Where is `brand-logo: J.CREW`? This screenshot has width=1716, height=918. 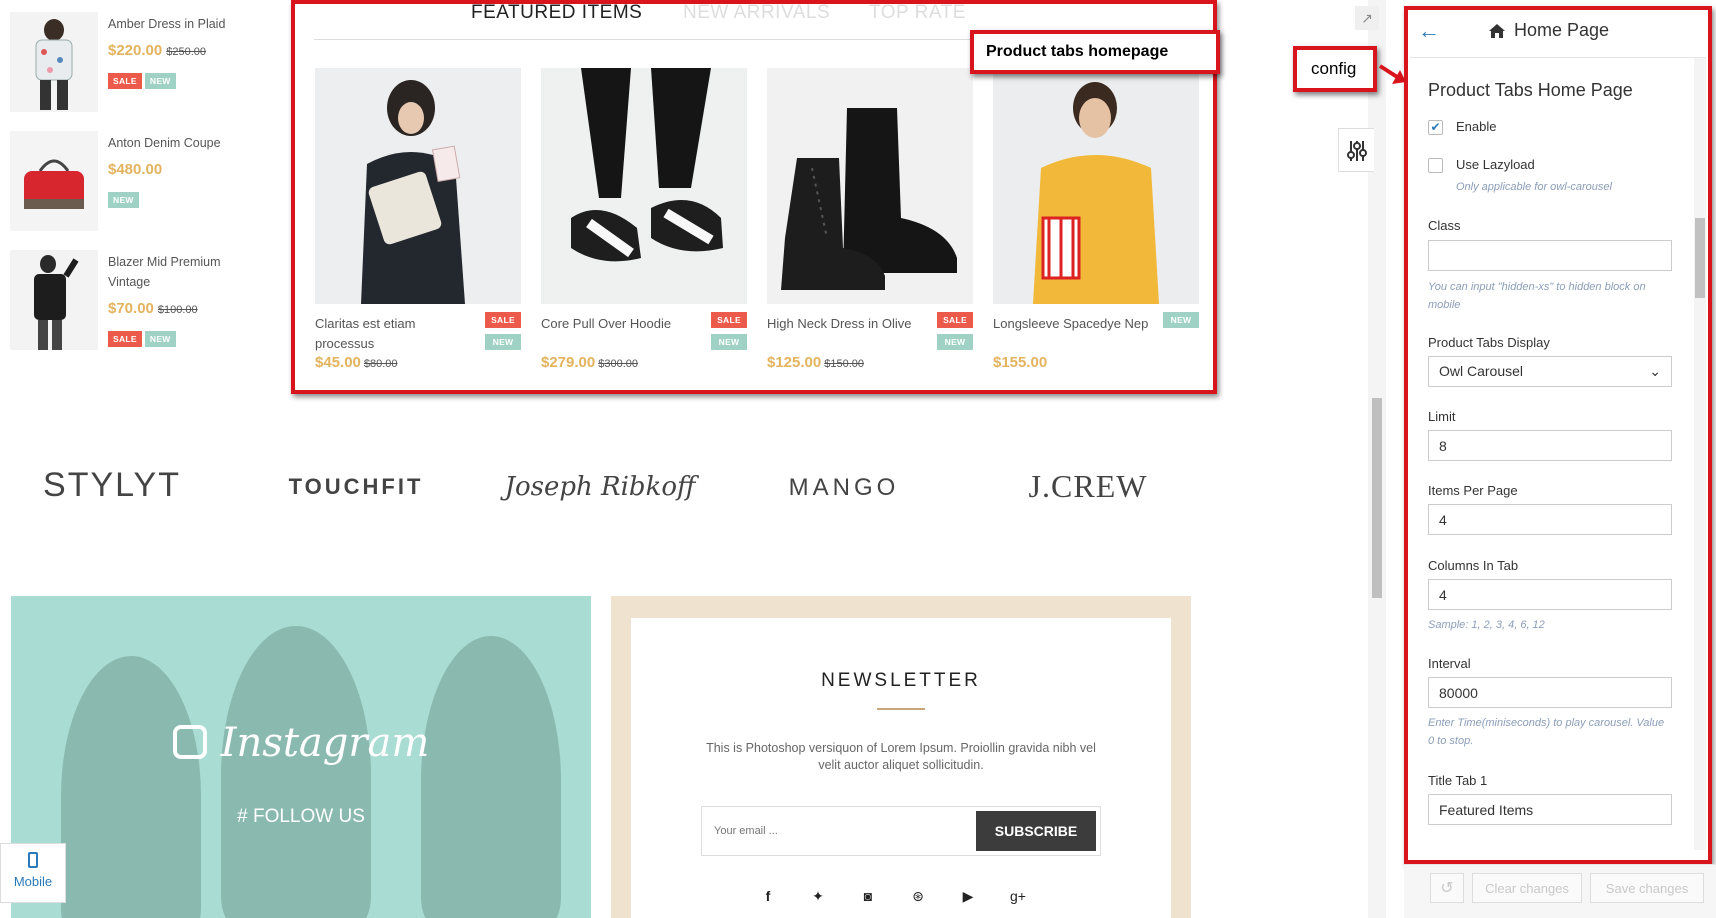 brand-logo: J.CREW is located at coordinates (1088, 486).